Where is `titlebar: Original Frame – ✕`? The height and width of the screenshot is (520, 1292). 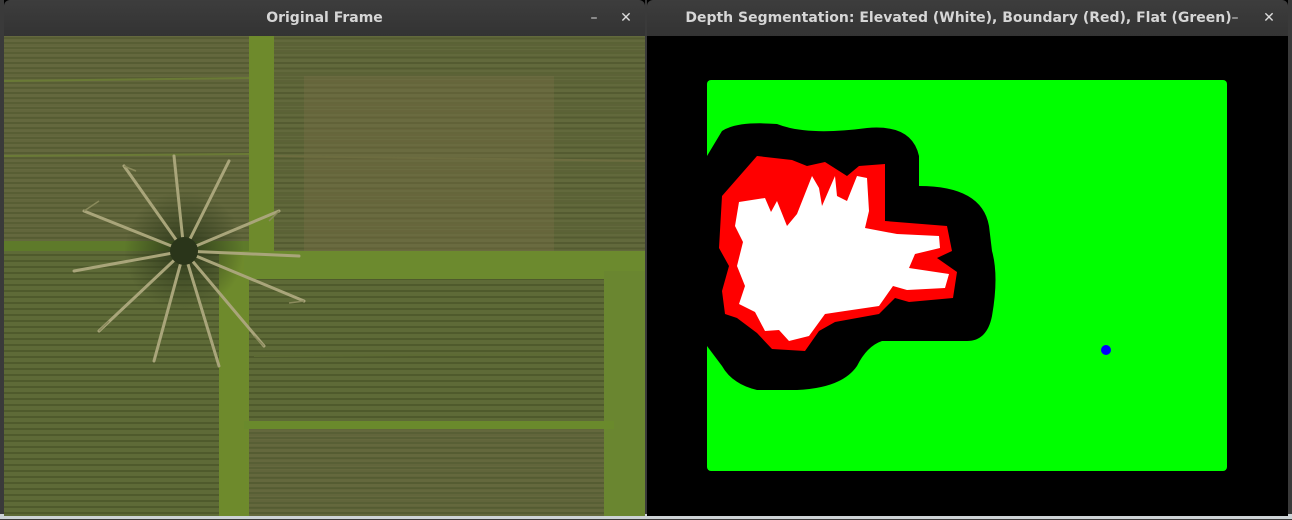
titlebar: Original Frame – ✕ is located at coordinates (324, 18).